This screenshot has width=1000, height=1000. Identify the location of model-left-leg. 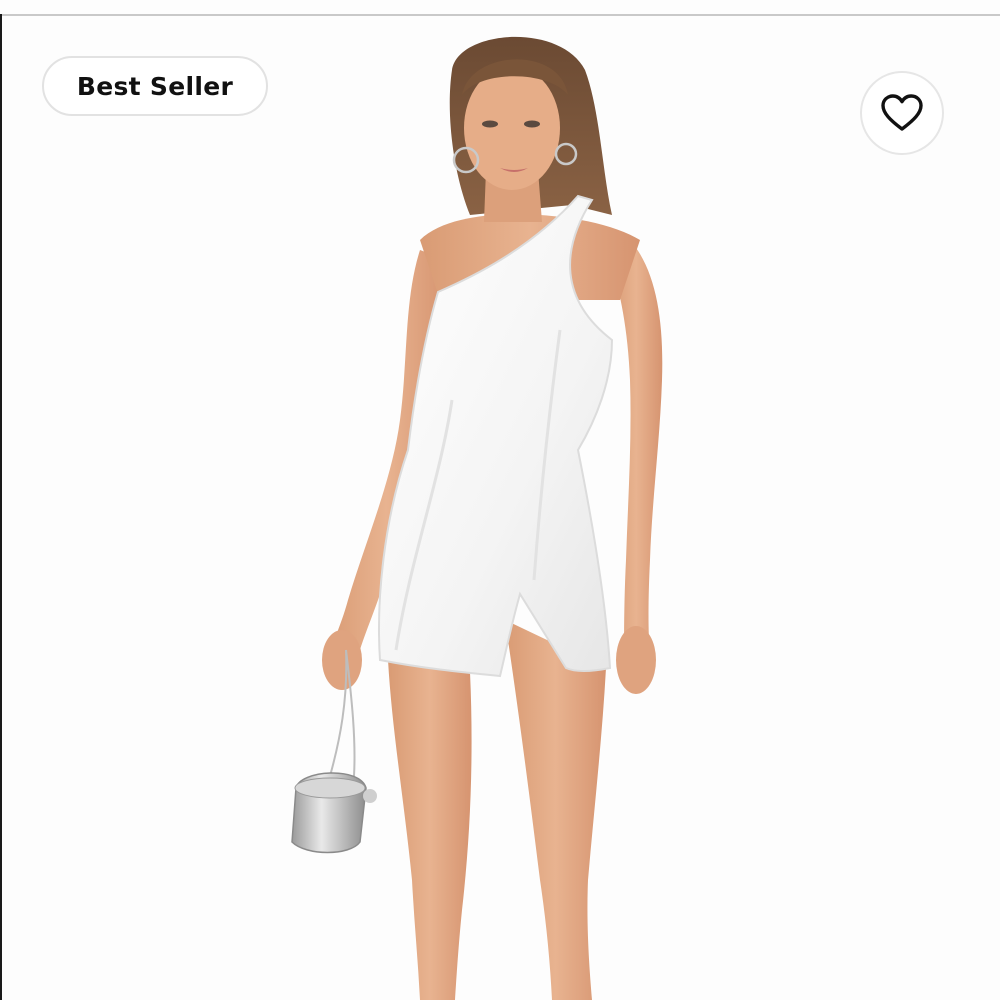
(430, 830).